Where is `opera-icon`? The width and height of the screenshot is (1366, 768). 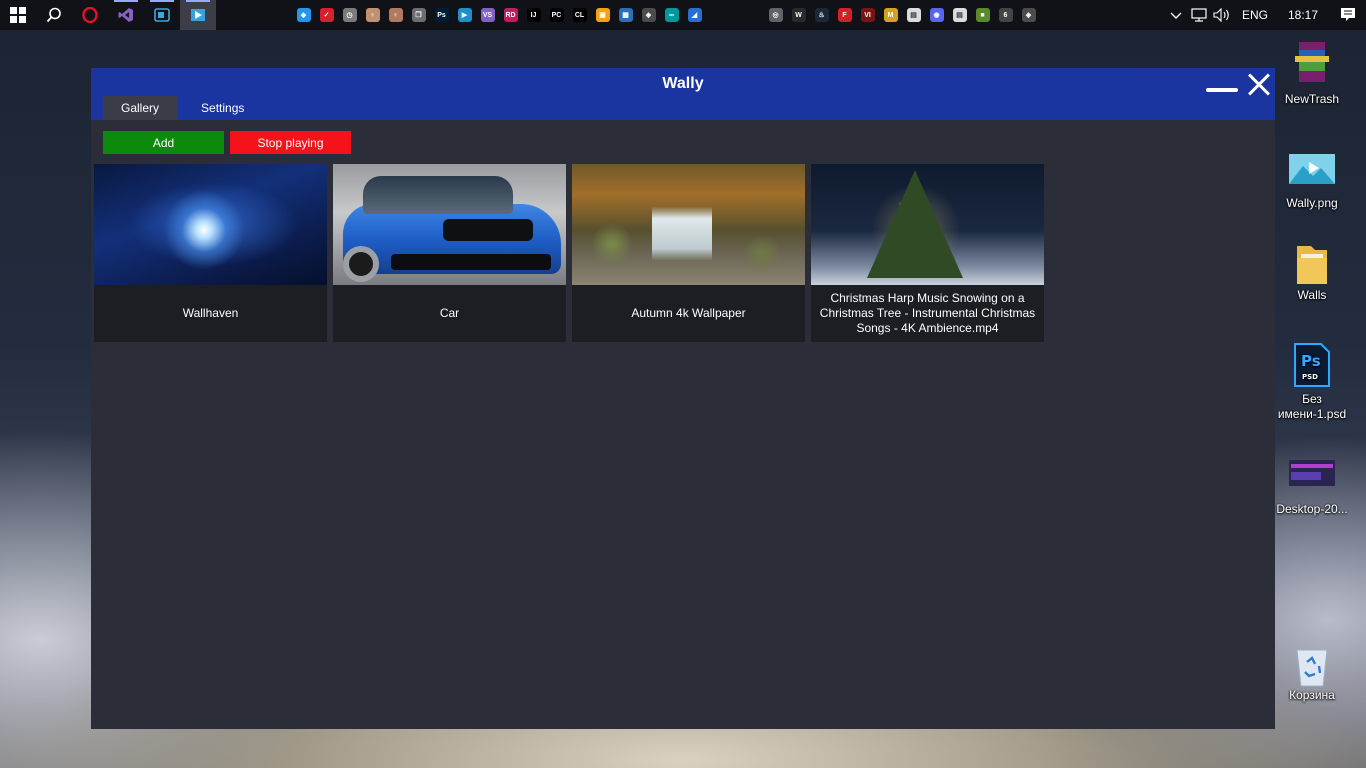
opera-icon is located at coordinates (90, 15).